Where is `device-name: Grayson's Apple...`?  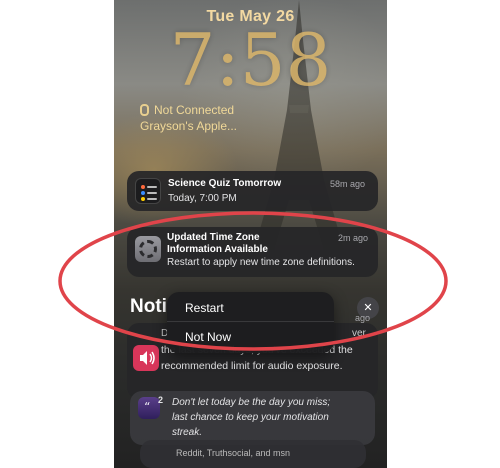 device-name: Grayson's Apple... is located at coordinates (189, 126).